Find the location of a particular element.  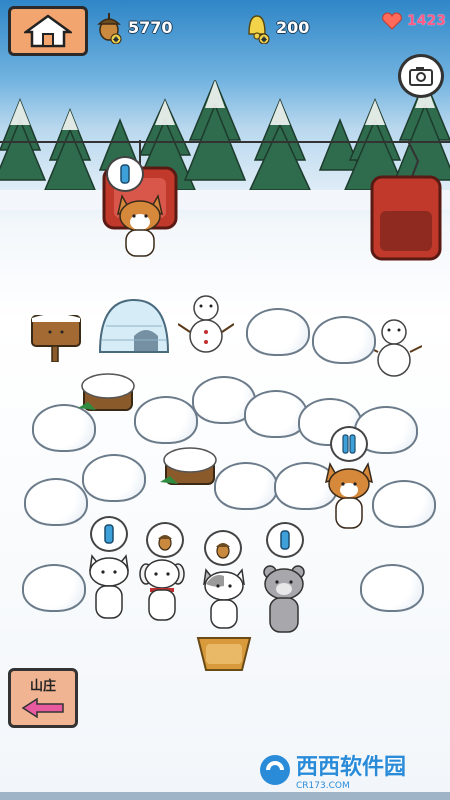

watermark: 西西软件园 CR173.COM is located at coordinates (351, 770).